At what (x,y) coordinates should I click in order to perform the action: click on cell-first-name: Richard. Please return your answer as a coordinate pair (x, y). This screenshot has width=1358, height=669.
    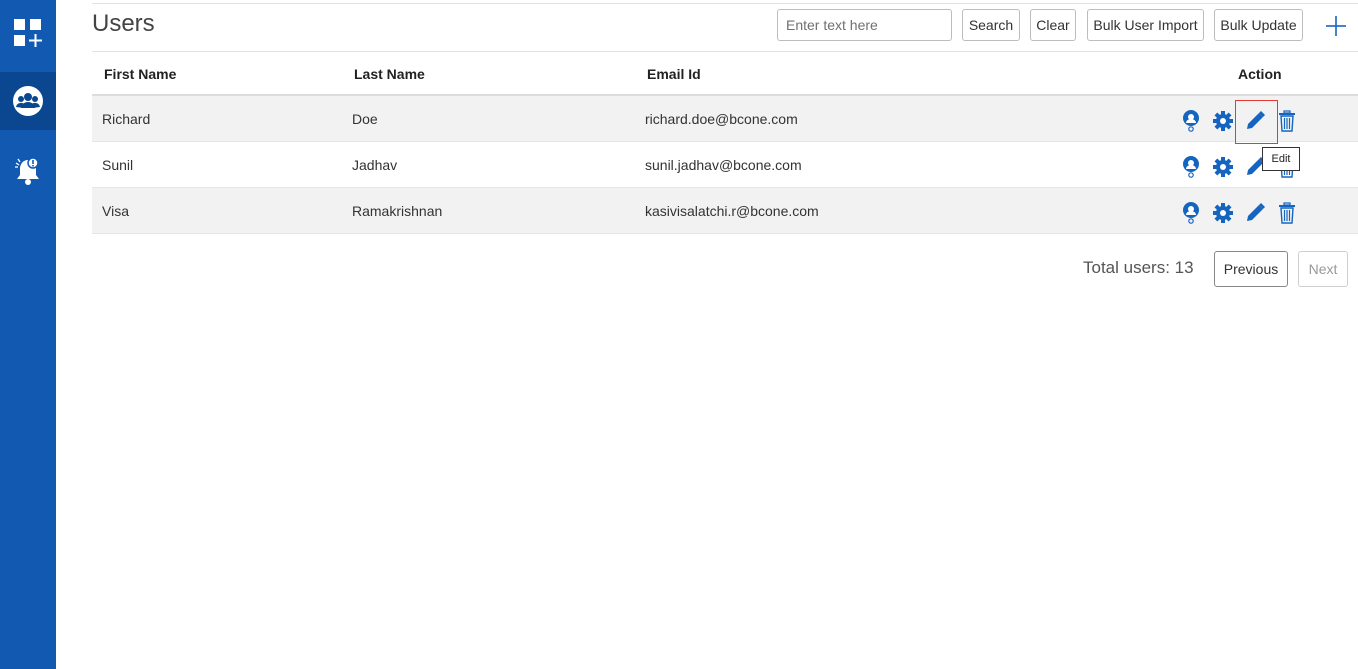
    Looking at the image, I should click on (126, 119).